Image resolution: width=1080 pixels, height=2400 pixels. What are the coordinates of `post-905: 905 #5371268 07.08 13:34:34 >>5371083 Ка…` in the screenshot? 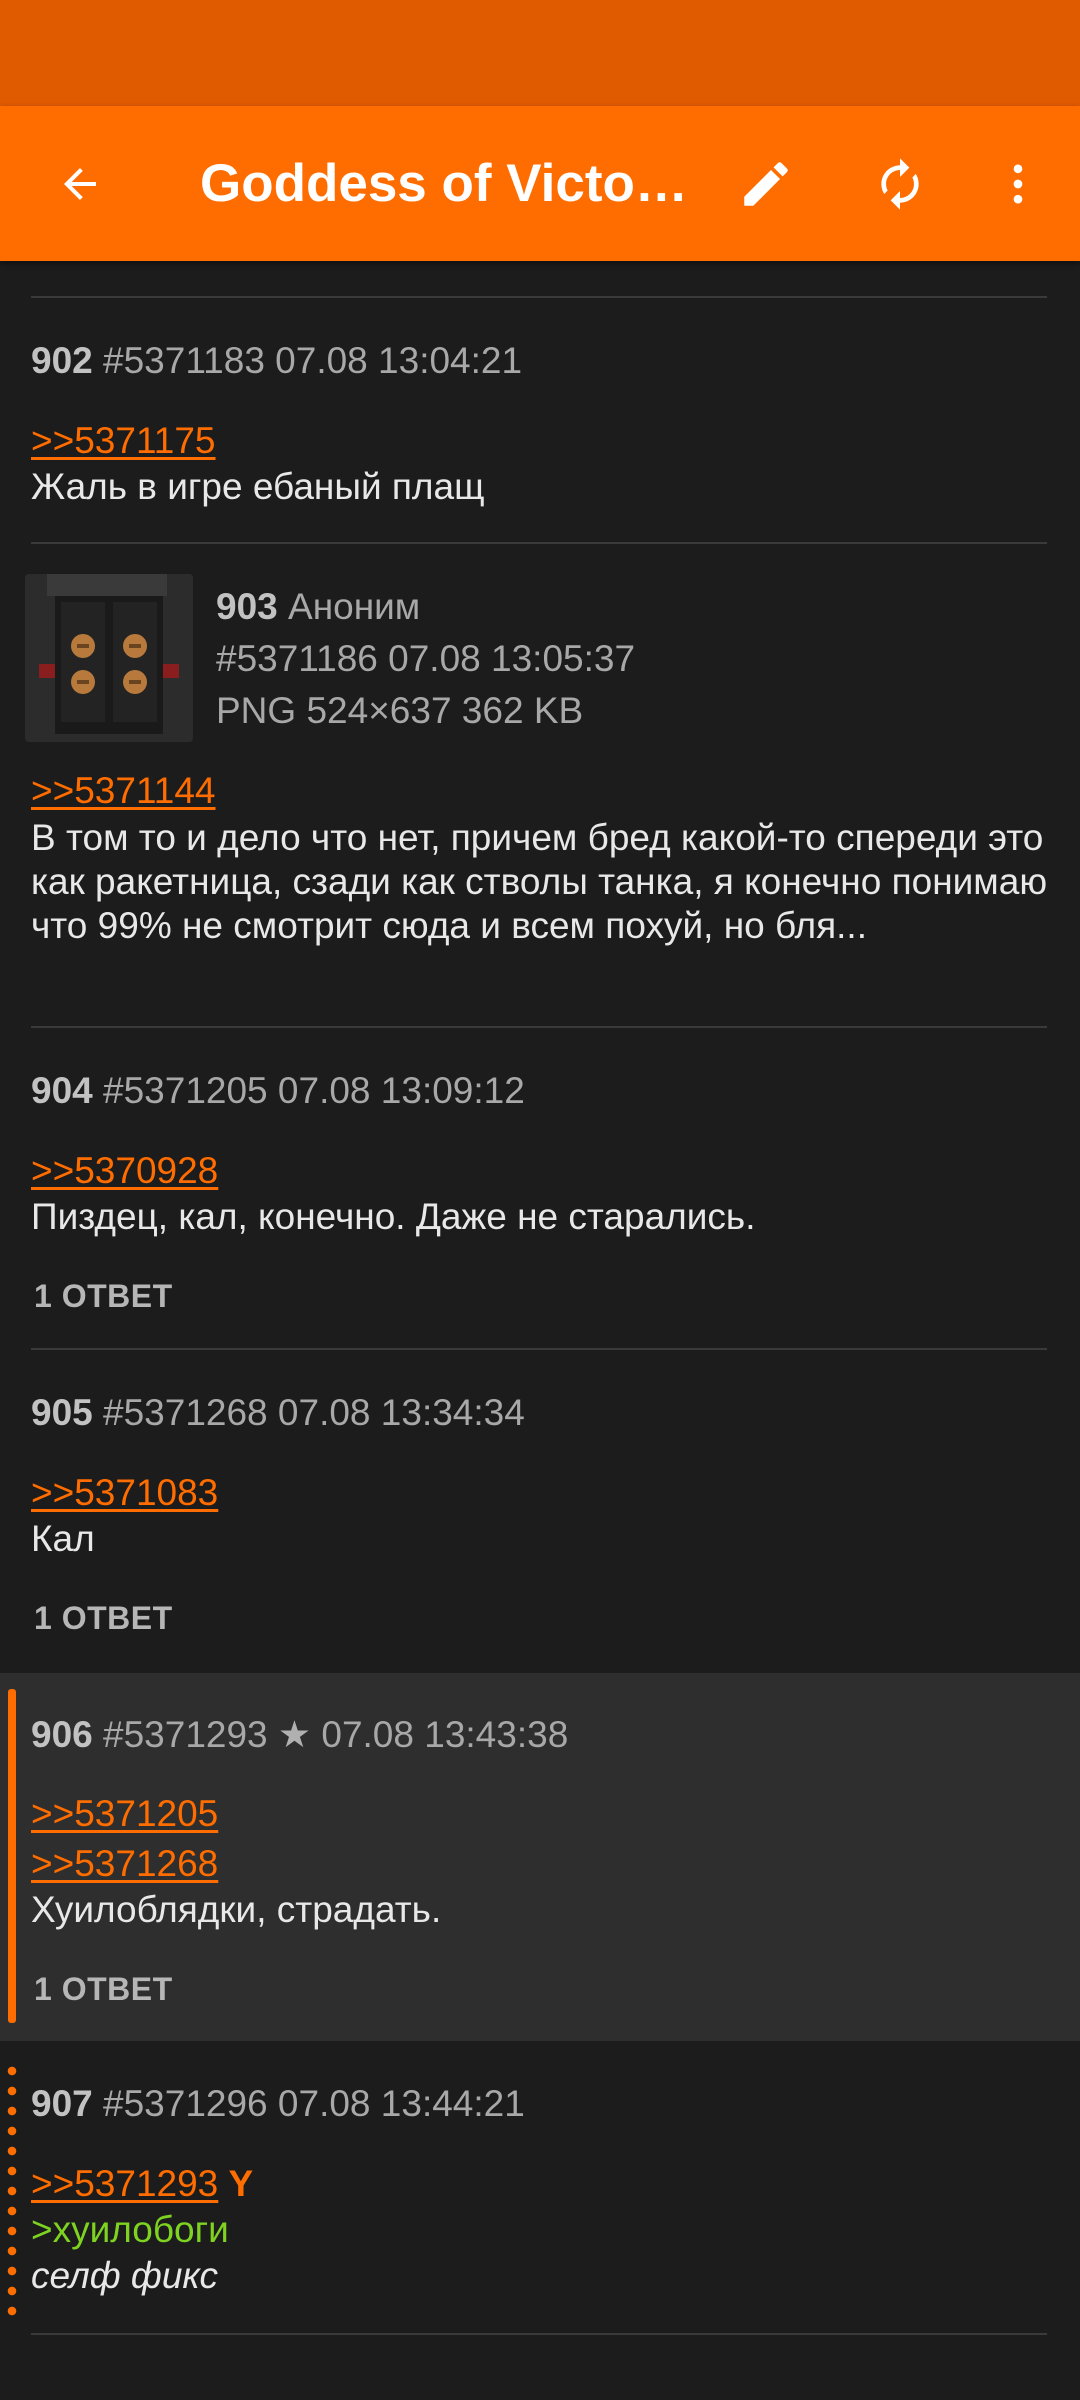 It's located at (540, 1510).